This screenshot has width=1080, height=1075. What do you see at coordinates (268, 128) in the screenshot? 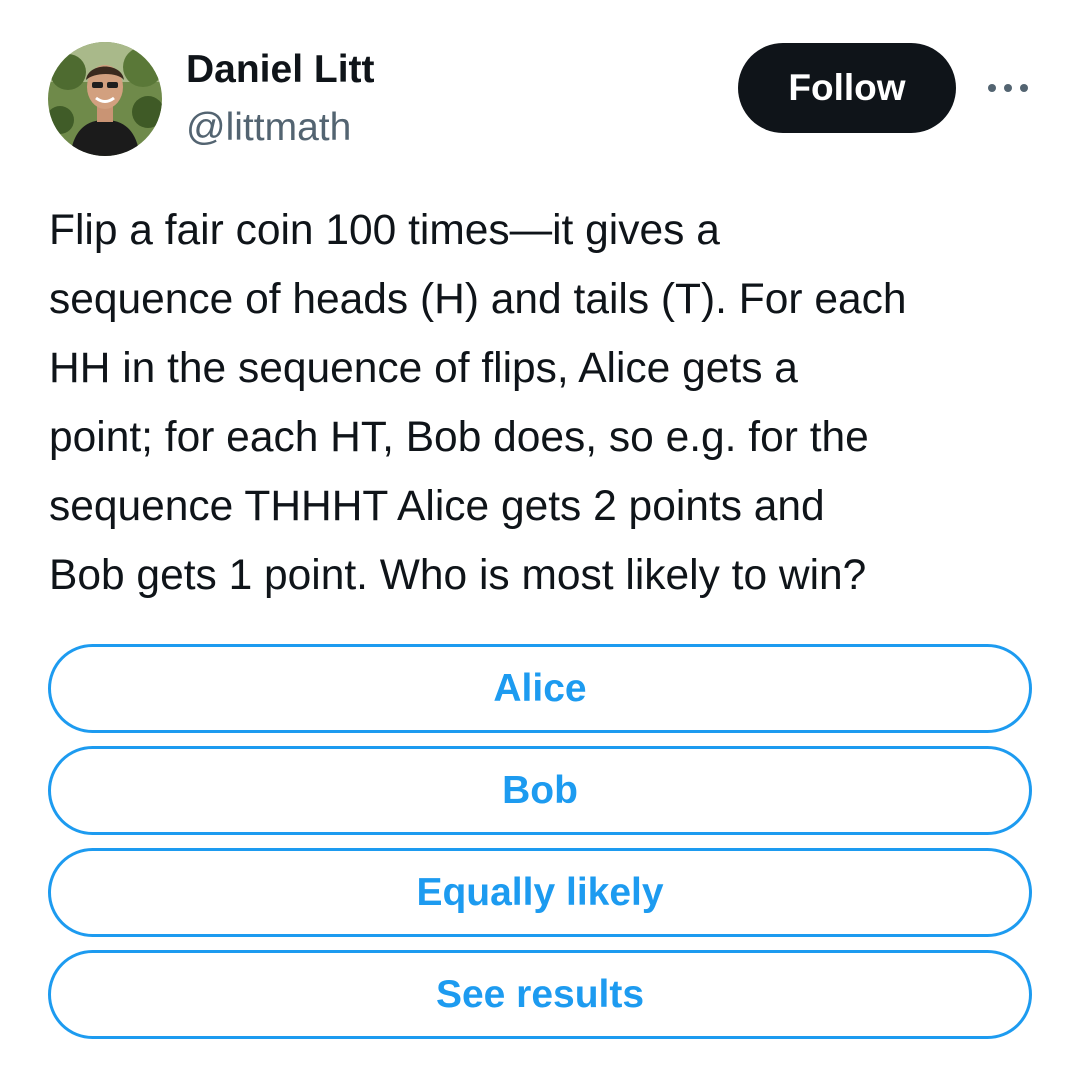
I see `author-handle: @littmath` at bounding box center [268, 128].